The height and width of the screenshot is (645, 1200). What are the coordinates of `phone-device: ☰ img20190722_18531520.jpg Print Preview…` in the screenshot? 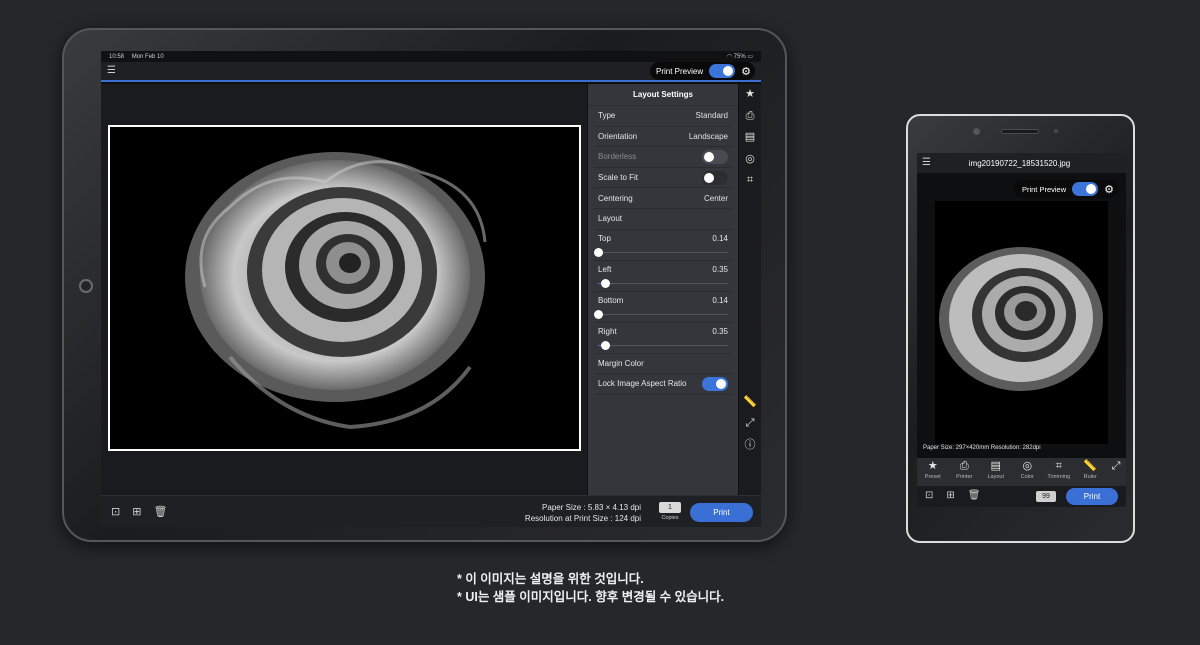 It's located at (1020, 328).